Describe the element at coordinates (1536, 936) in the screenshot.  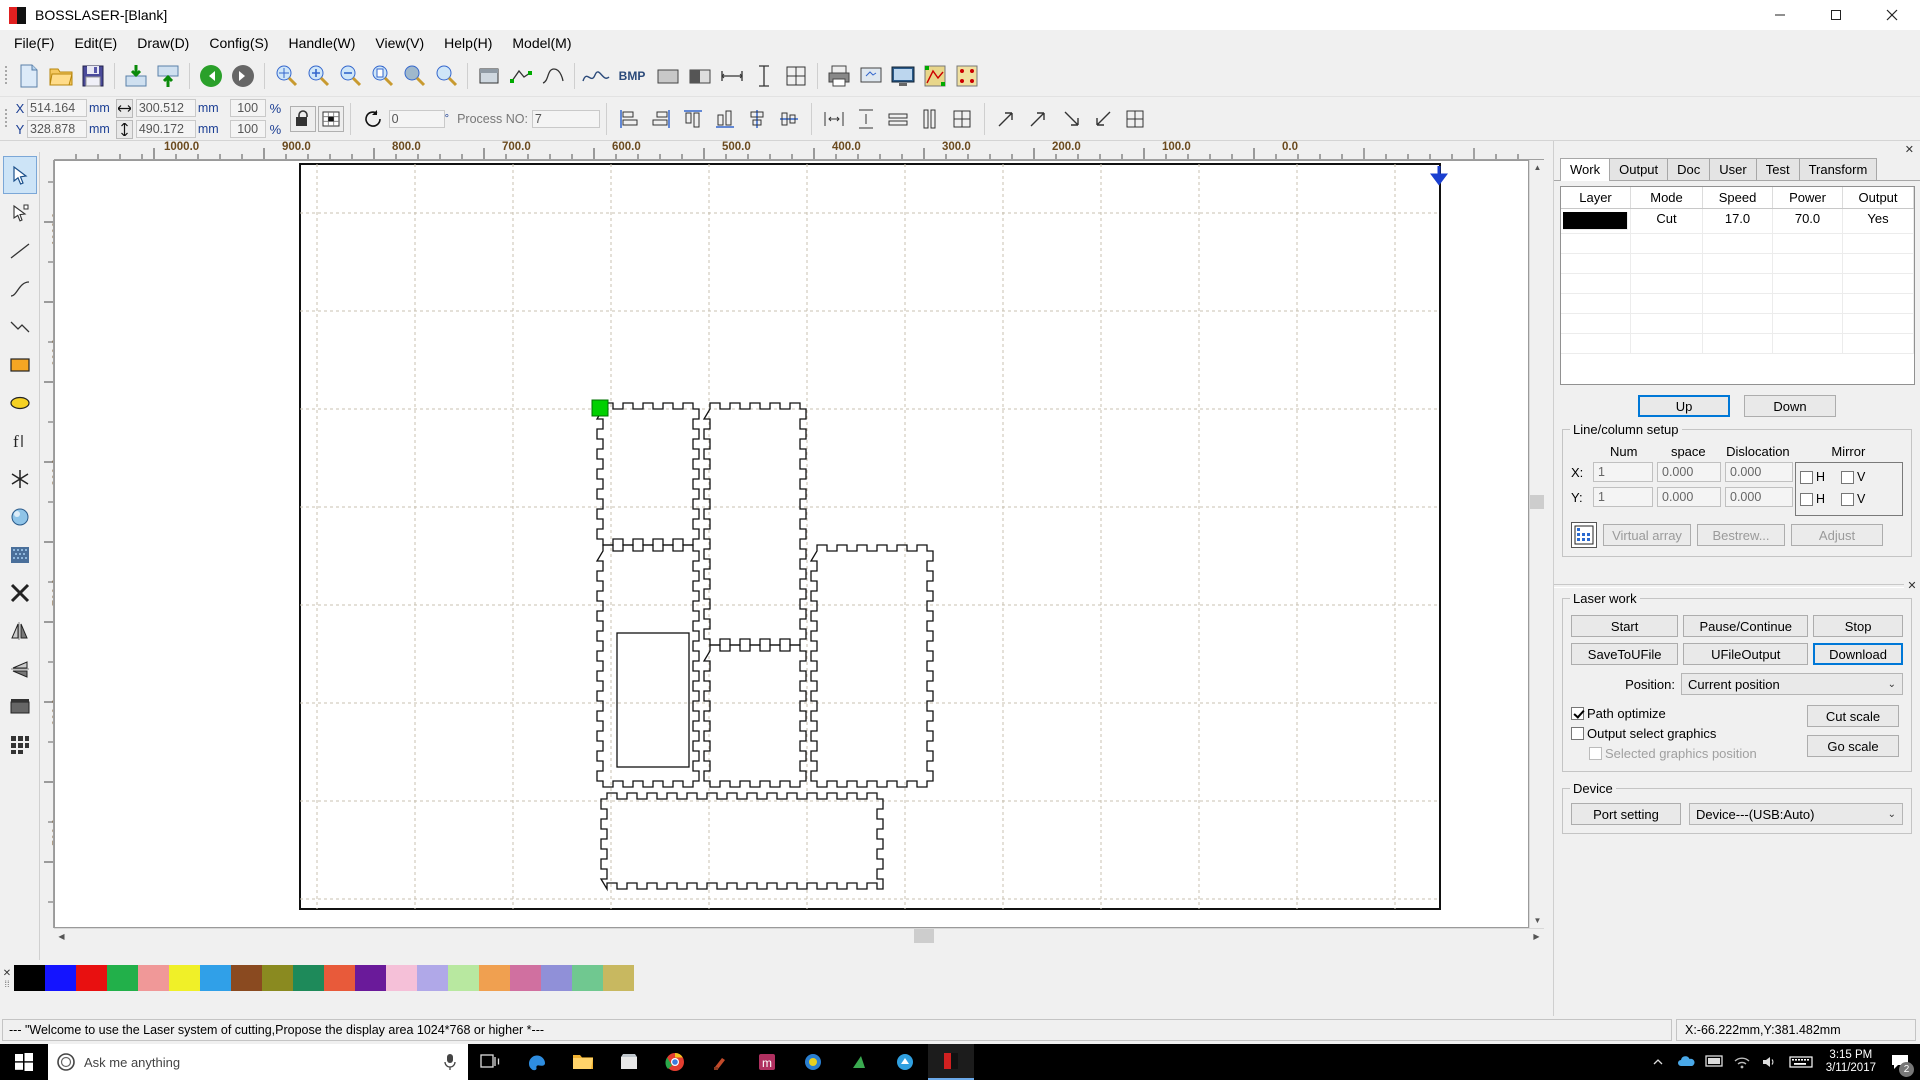
I see `scroll-right-button: ▶` at that location.